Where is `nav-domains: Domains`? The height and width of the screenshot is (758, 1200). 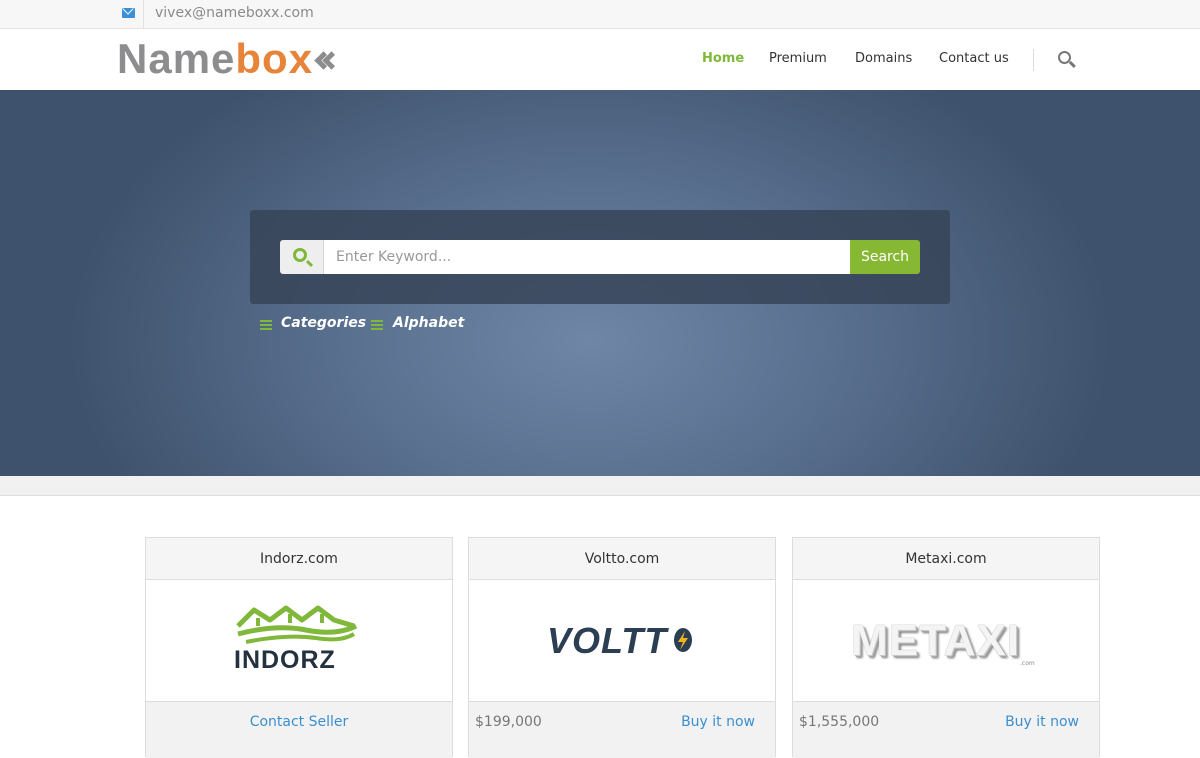 nav-domains: Domains is located at coordinates (883, 58).